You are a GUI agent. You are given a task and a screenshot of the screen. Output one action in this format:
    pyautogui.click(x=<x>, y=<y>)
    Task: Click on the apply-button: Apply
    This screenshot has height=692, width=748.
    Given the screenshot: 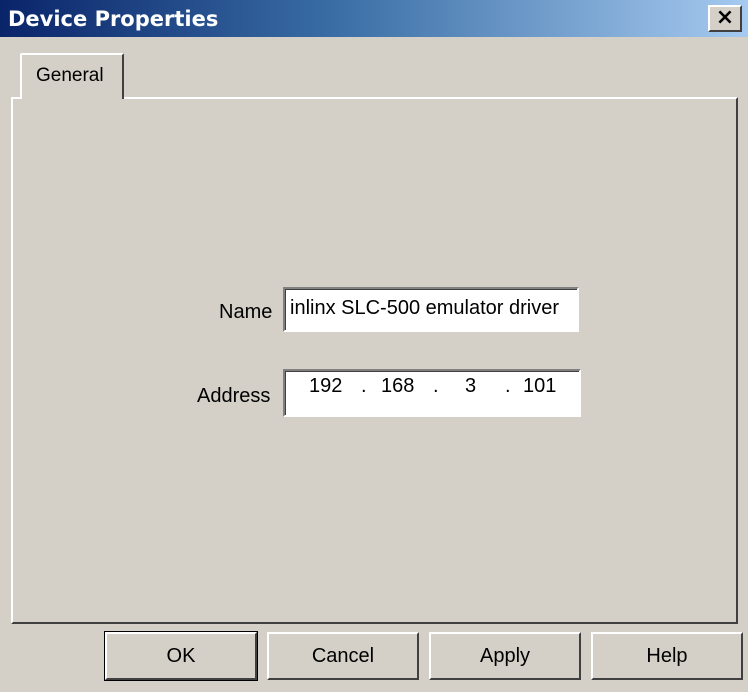 What is the action you would take?
    pyautogui.click(x=505, y=656)
    